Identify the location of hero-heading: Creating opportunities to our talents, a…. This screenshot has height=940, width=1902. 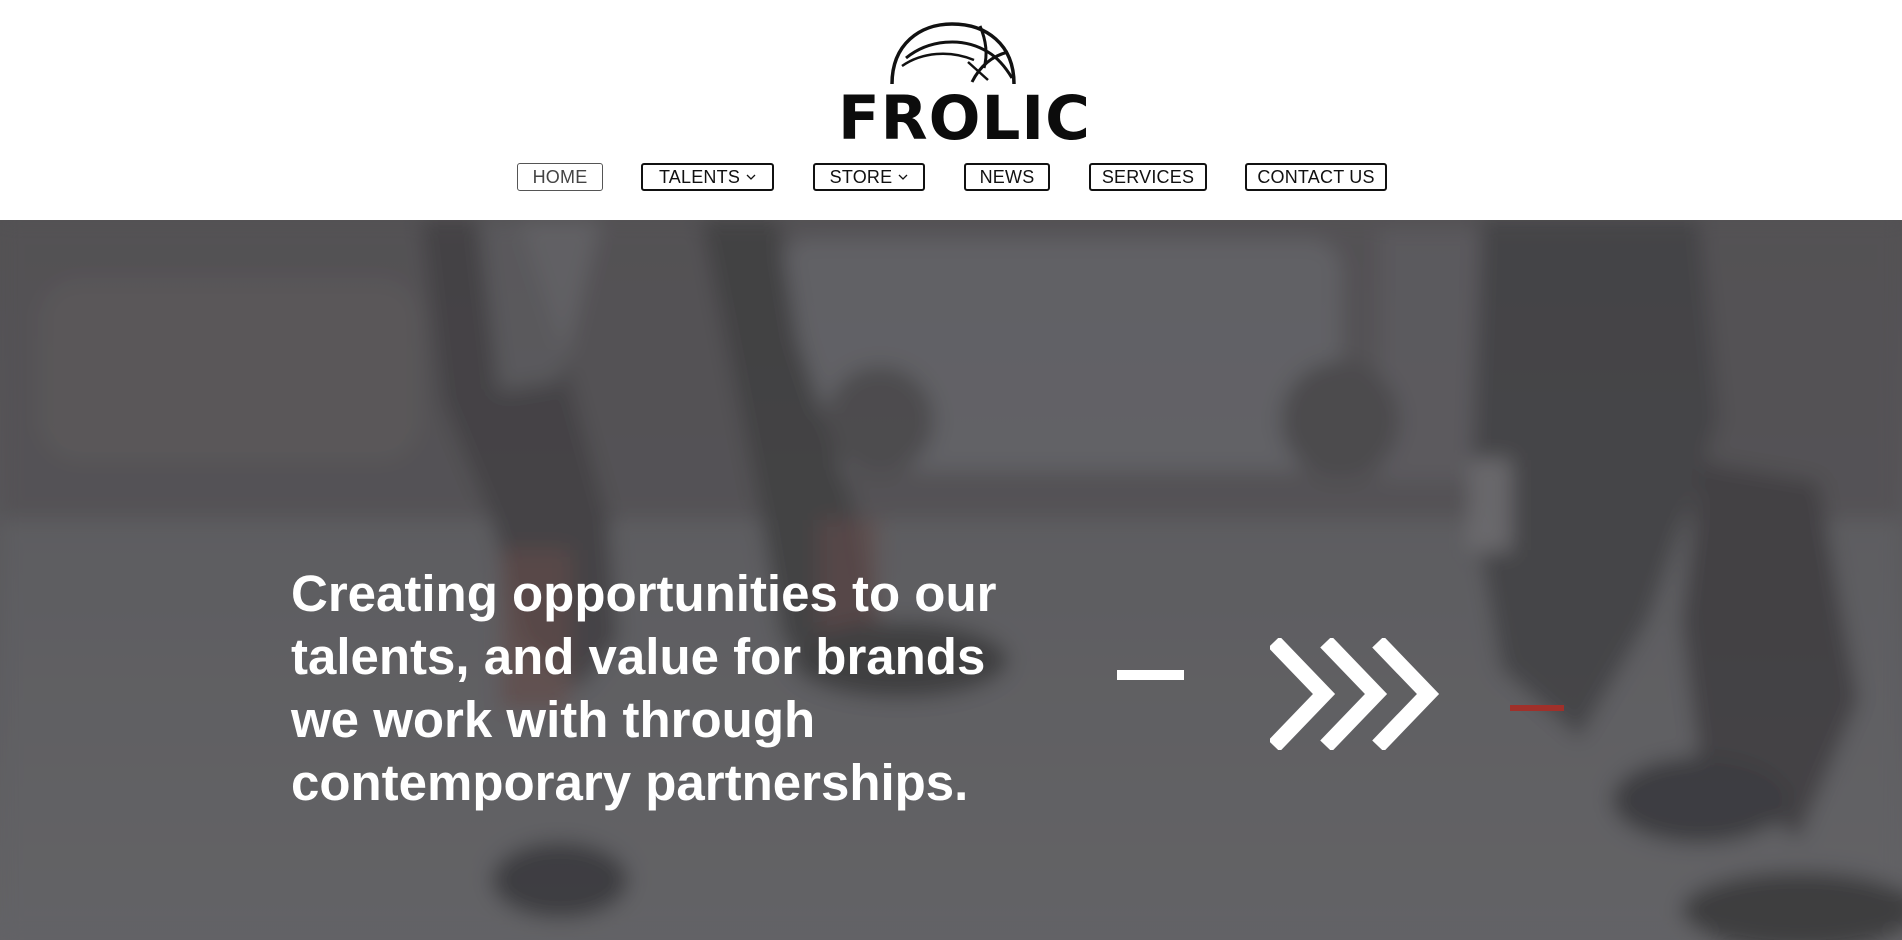
(644, 688).